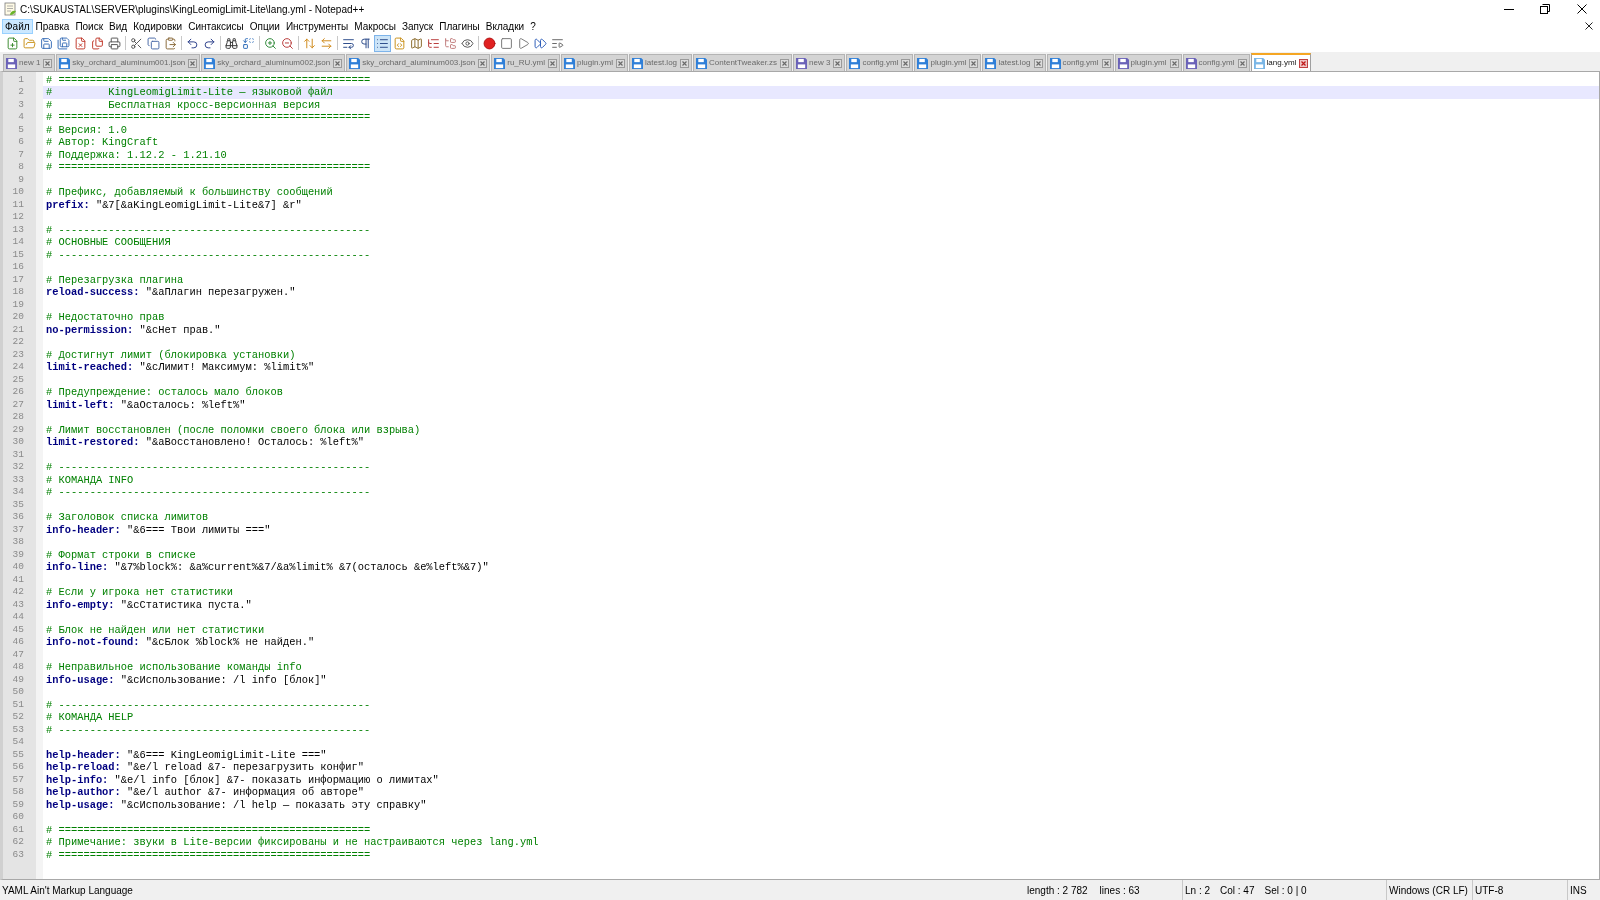 Image resolution: width=1600 pixels, height=900 pixels. What do you see at coordinates (171, 354) in the screenshot?
I see `code-comment: # Достигнут лимит (блокировка установки)` at bounding box center [171, 354].